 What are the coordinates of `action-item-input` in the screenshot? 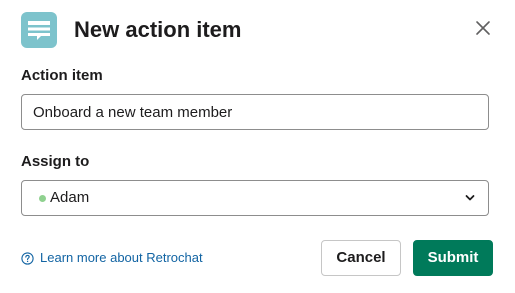 It's located at (255, 112).